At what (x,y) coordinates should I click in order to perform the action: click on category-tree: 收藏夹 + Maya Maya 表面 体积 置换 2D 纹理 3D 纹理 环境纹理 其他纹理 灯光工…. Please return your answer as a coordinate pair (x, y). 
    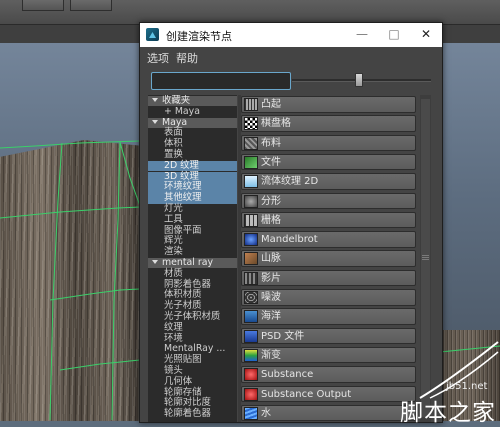
    Looking at the image, I should click on (192, 258).